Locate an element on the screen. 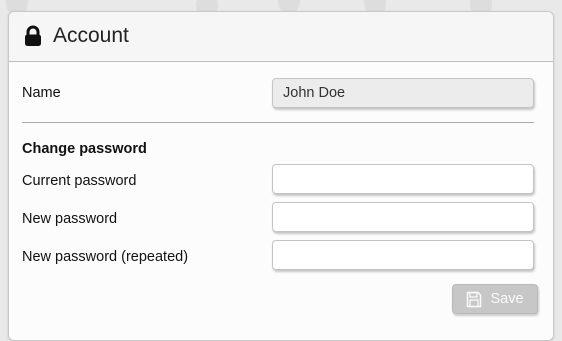 Image resolution: width=562 pixels, height=341 pixels. panel-title: Account is located at coordinates (91, 35).